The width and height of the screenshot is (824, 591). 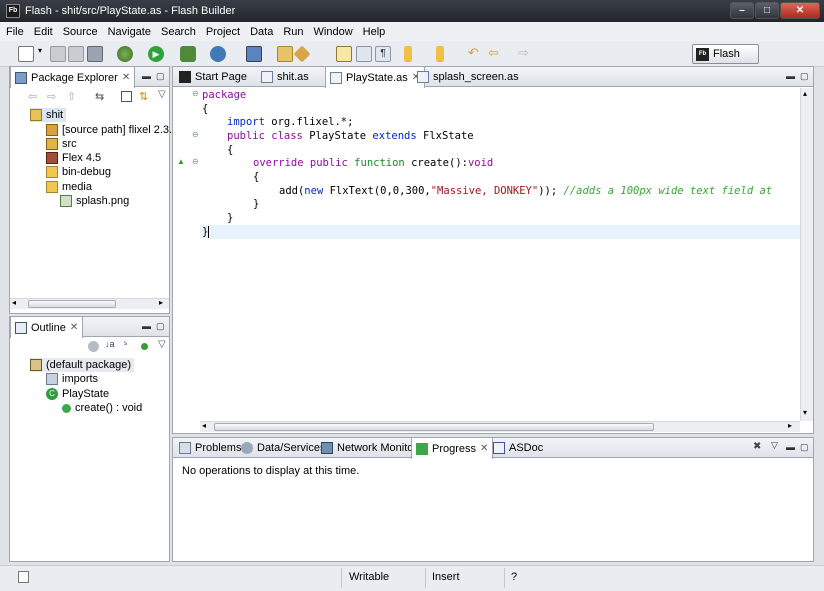 What do you see at coordinates (129, 32) in the screenshot?
I see `menu-navigate: Navigate` at bounding box center [129, 32].